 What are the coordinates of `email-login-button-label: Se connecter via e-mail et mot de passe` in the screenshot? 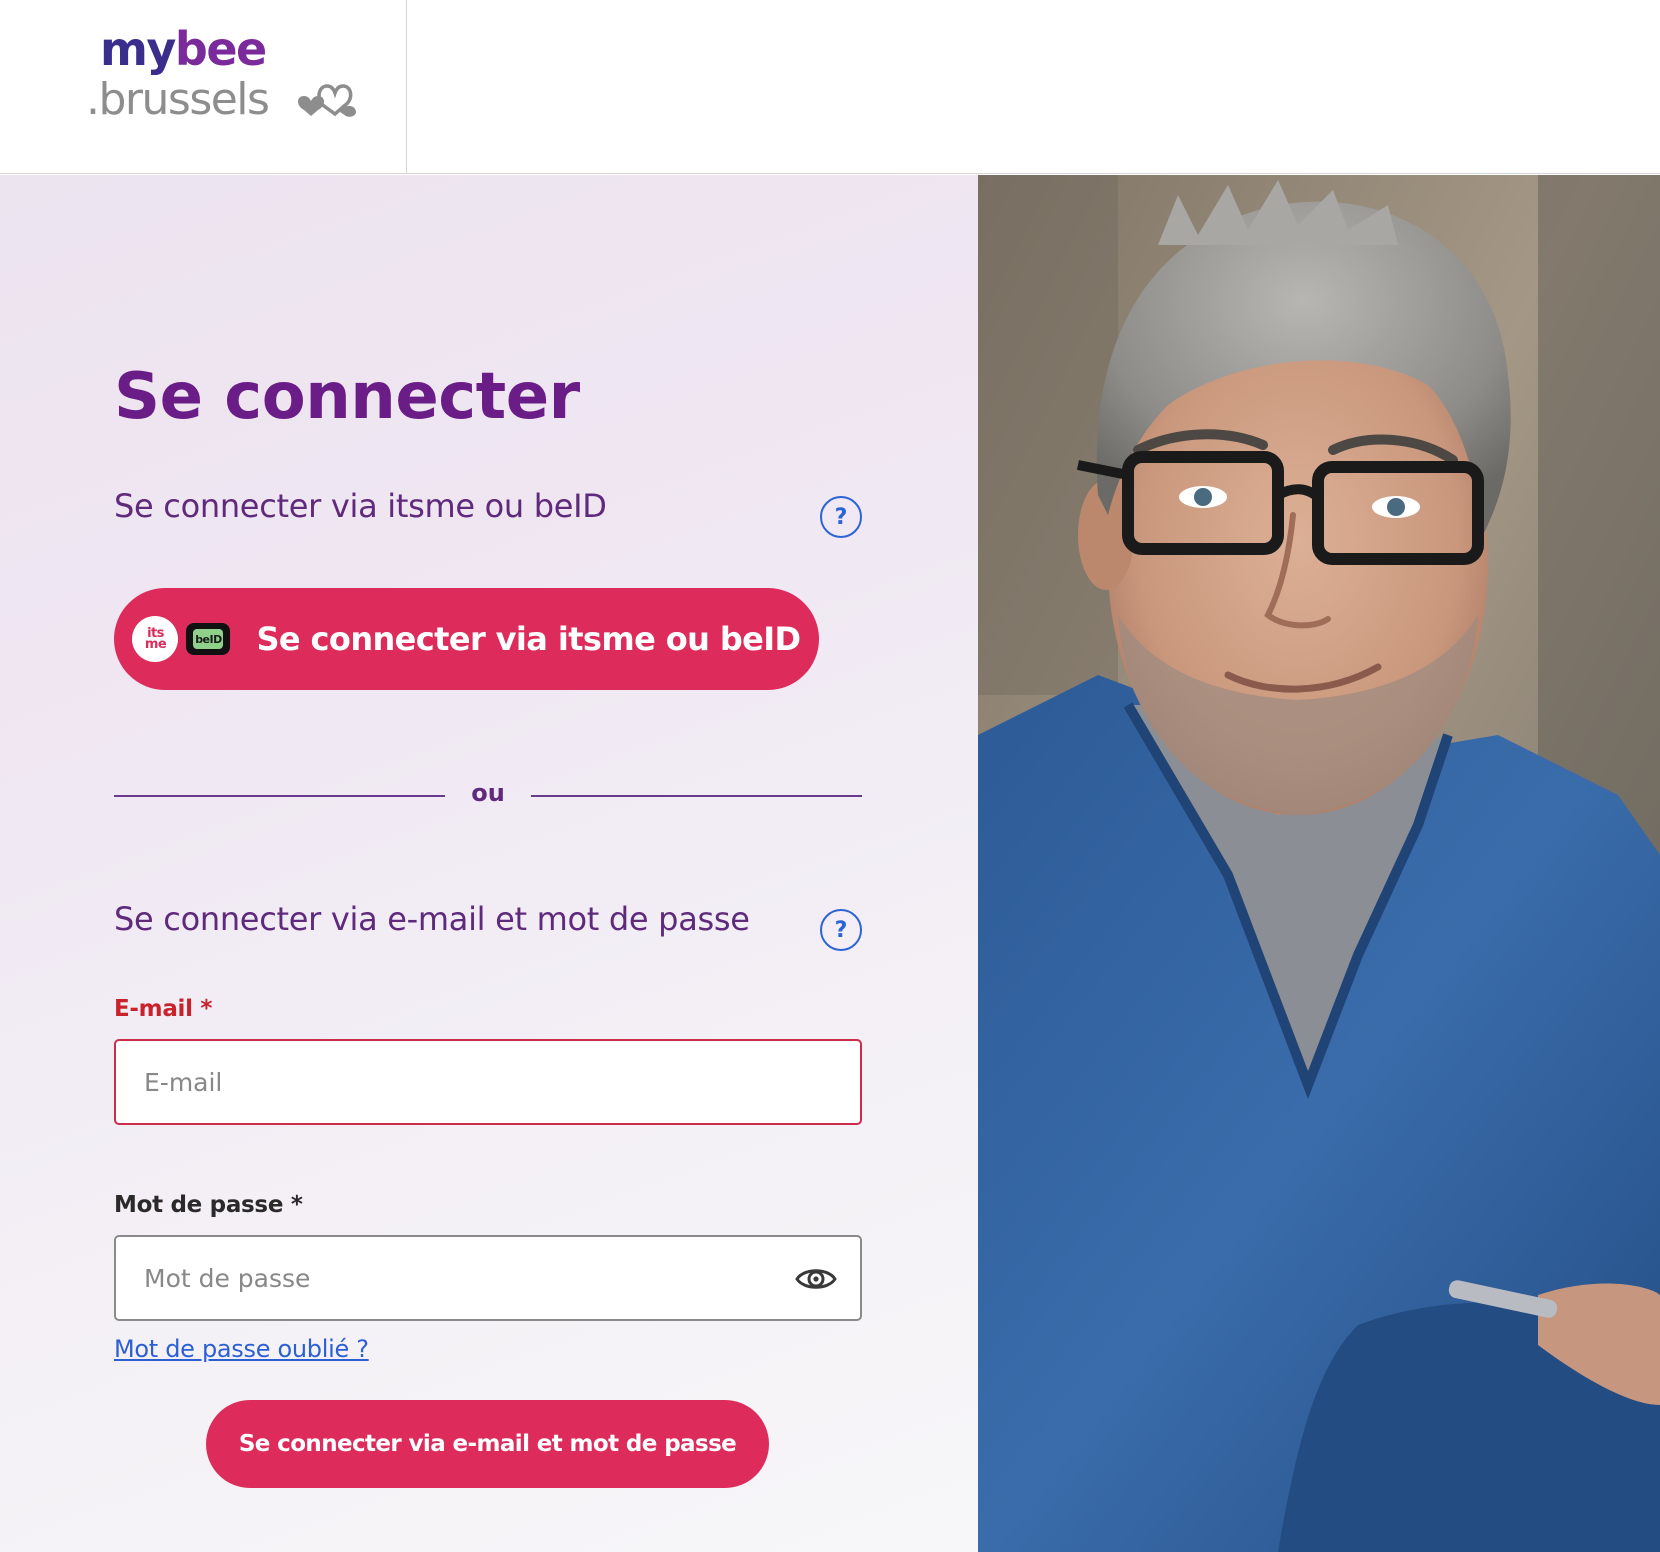 It's located at (487, 1444).